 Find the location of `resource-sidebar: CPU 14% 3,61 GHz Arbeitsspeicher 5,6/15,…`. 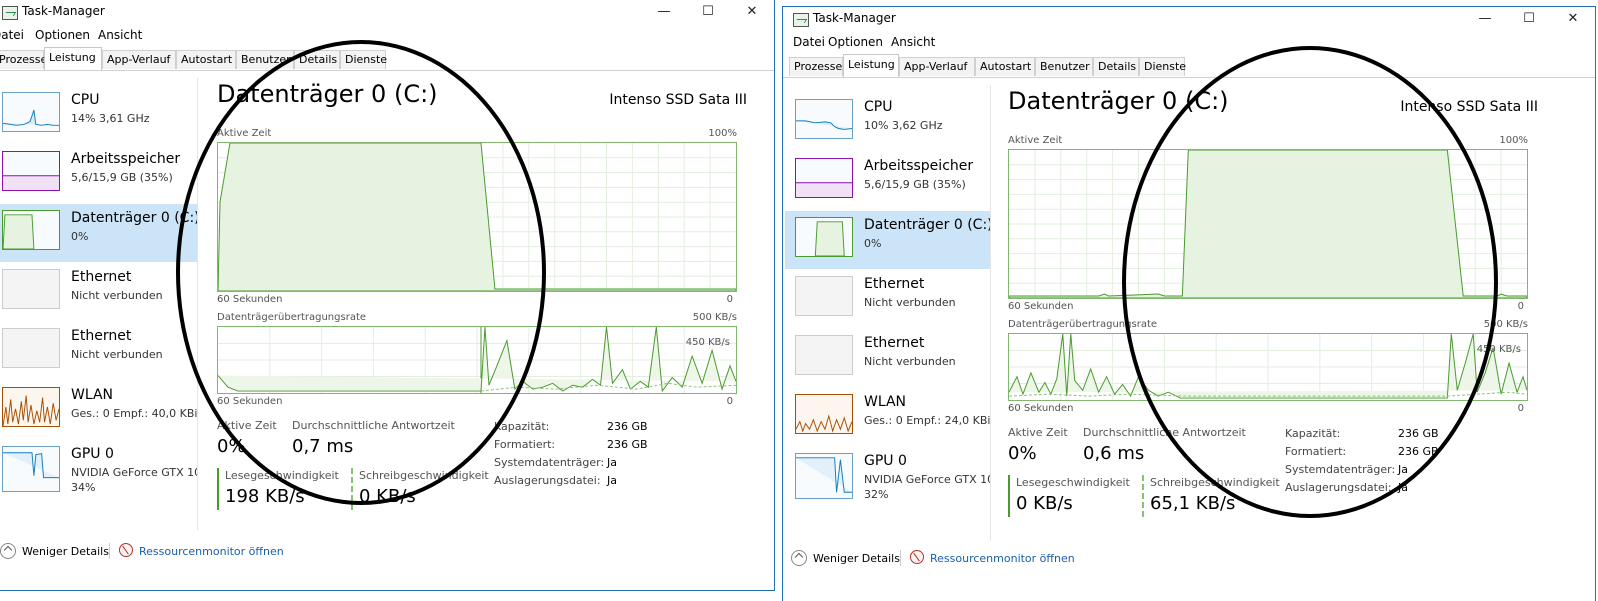

resource-sidebar: CPU 14% 3,61 GHz Arbeitsspeicher 5,6/15,… is located at coordinates (99, 304).